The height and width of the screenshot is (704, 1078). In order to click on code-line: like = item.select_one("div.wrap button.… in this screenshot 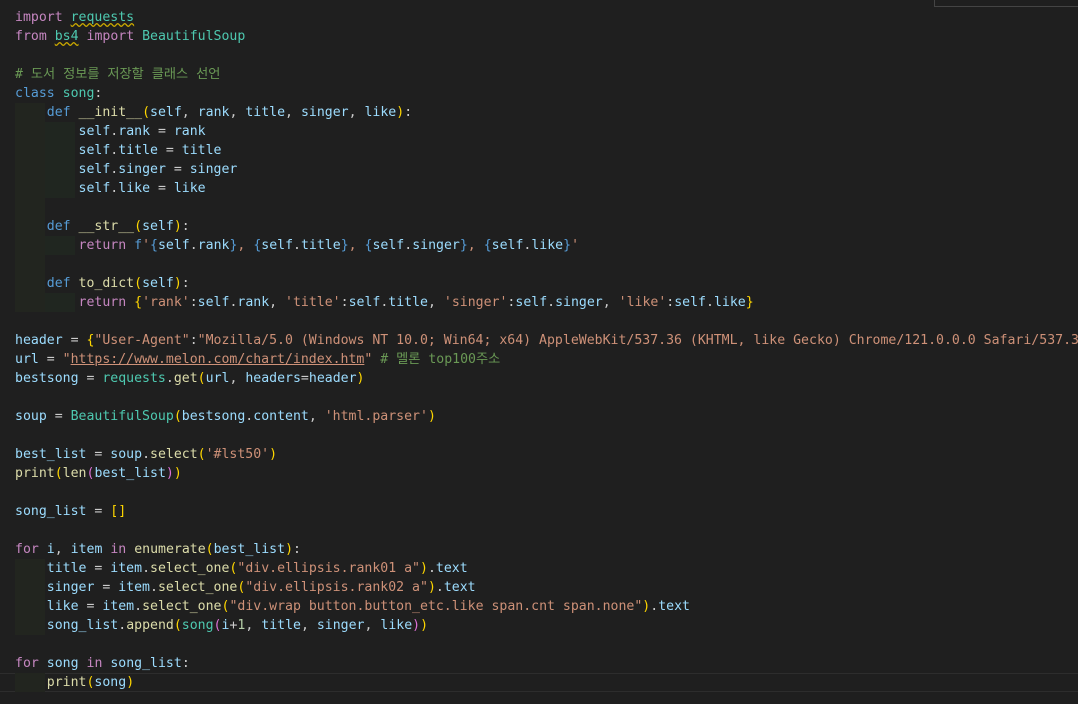, I will do `click(352, 606)`.